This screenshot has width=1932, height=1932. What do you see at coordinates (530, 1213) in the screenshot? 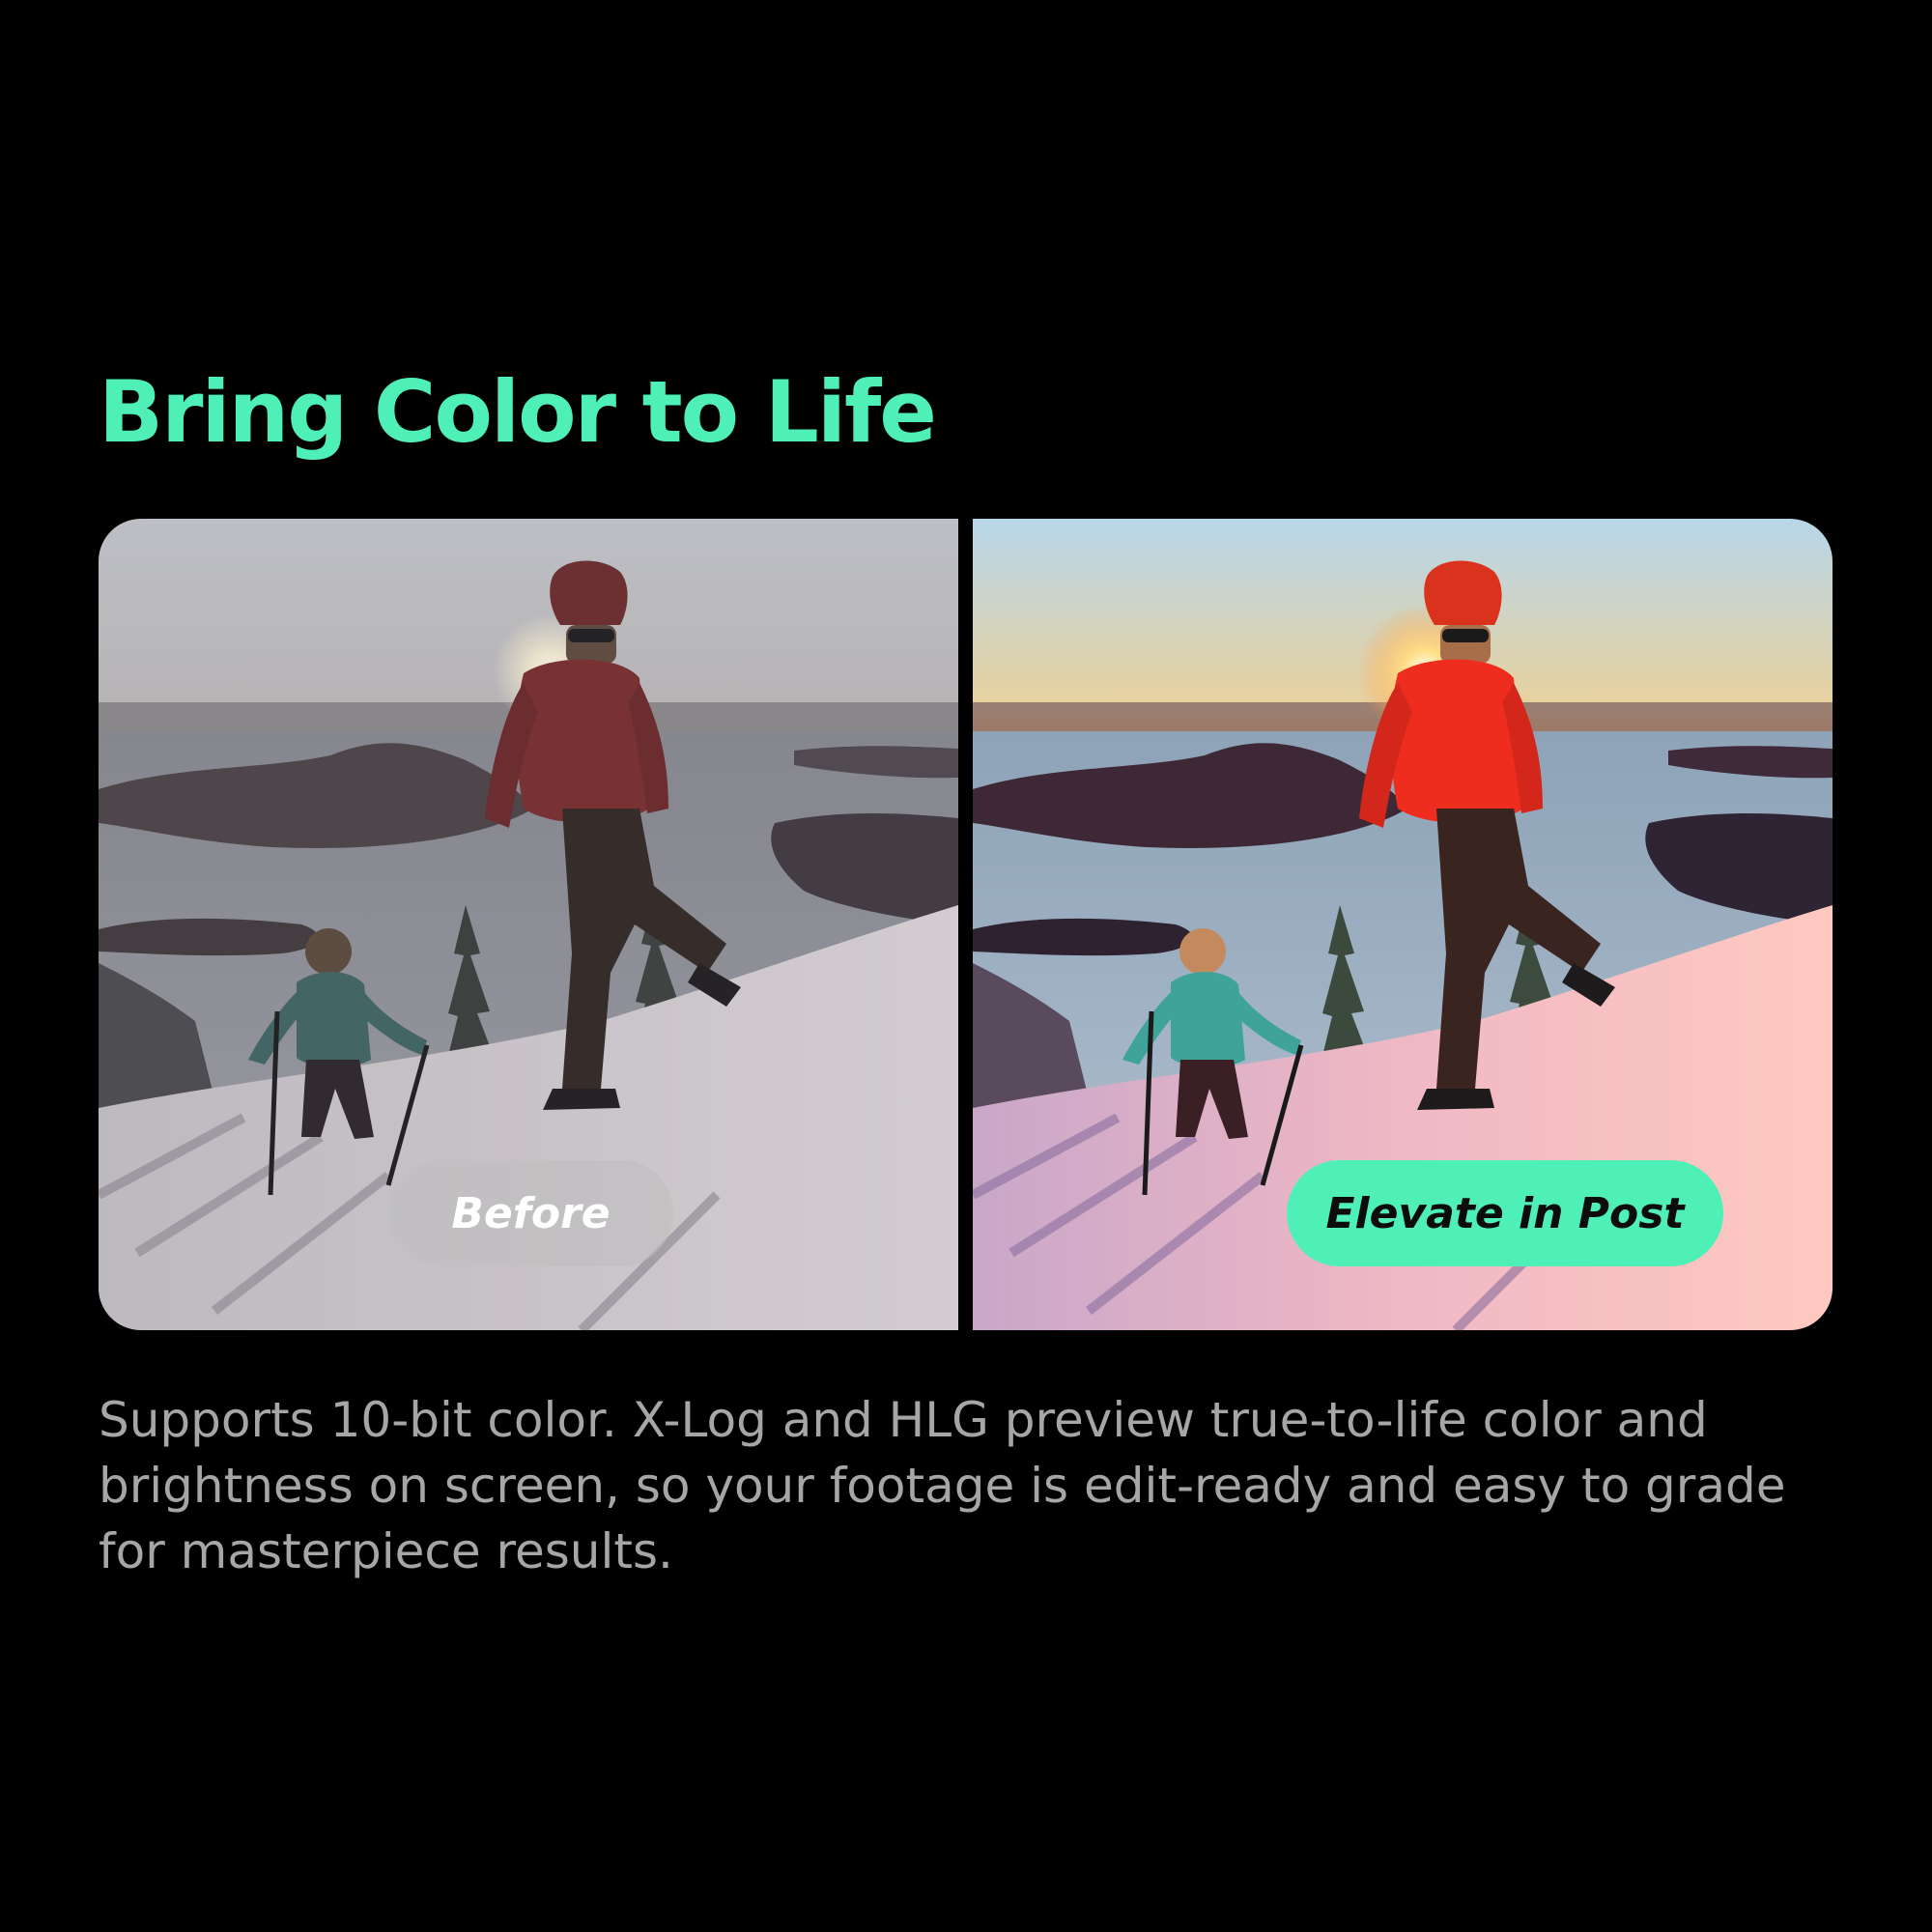
I see `before-label: Before` at bounding box center [530, 1213].